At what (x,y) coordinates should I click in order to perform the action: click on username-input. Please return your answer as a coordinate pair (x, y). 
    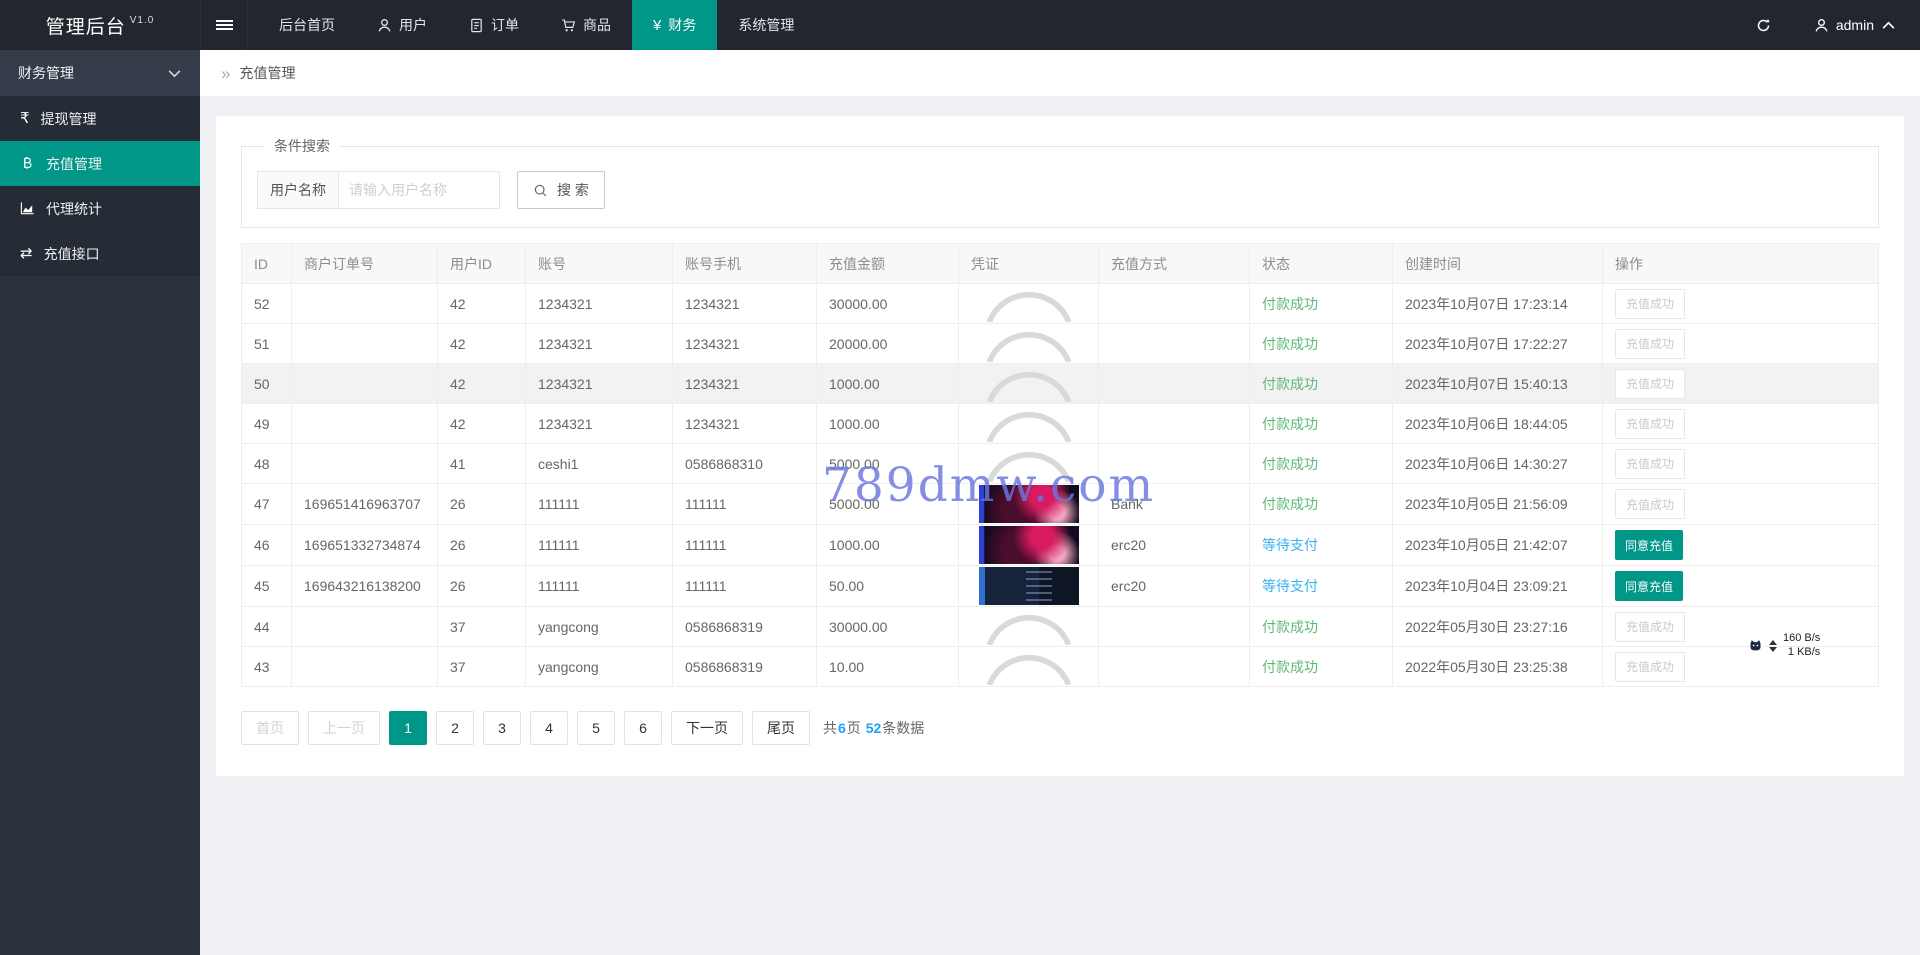
    Looking at the image, I should click on (419, 190).